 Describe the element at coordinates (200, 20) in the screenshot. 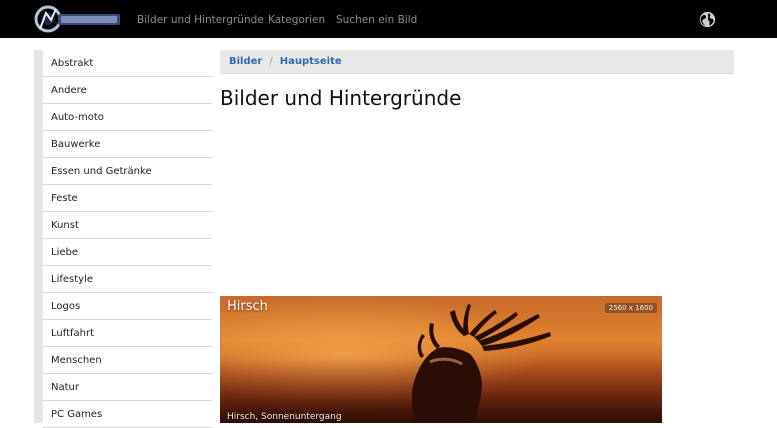

I see `nav-link-bilder: Bilder und Hintergründe` at that location.